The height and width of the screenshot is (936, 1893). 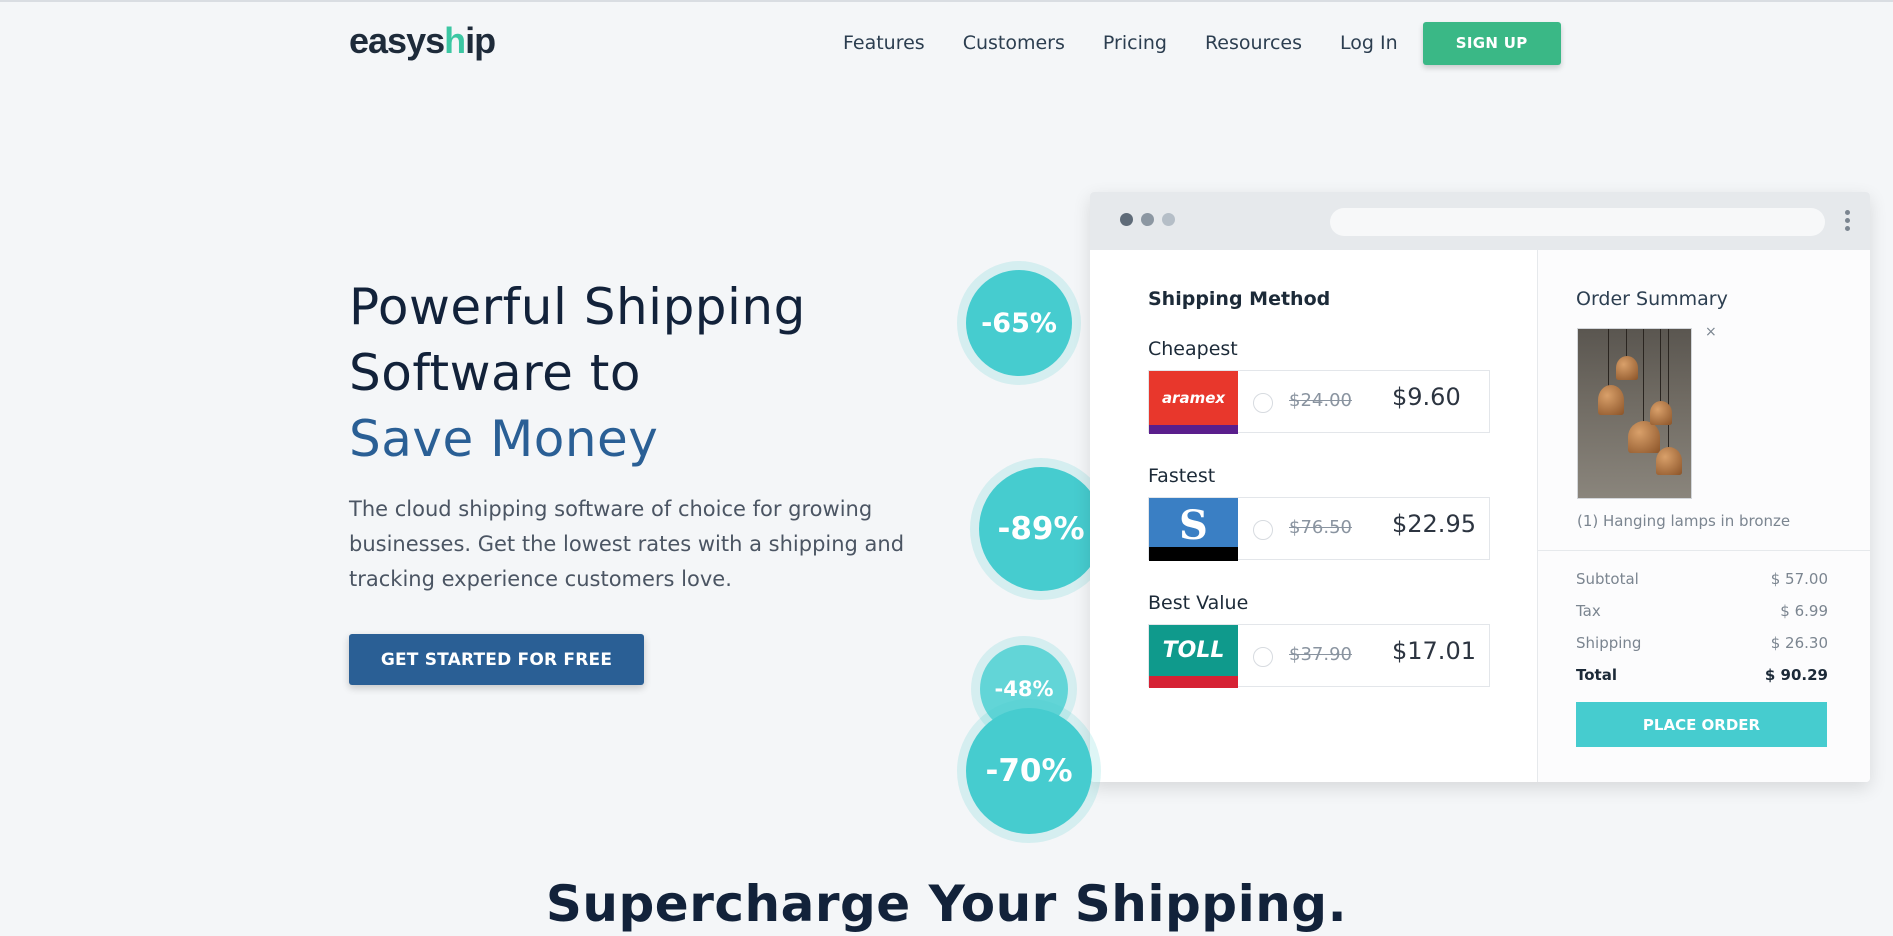 I want to click on carrier-name: aramex, so click(x=1193, y=398).